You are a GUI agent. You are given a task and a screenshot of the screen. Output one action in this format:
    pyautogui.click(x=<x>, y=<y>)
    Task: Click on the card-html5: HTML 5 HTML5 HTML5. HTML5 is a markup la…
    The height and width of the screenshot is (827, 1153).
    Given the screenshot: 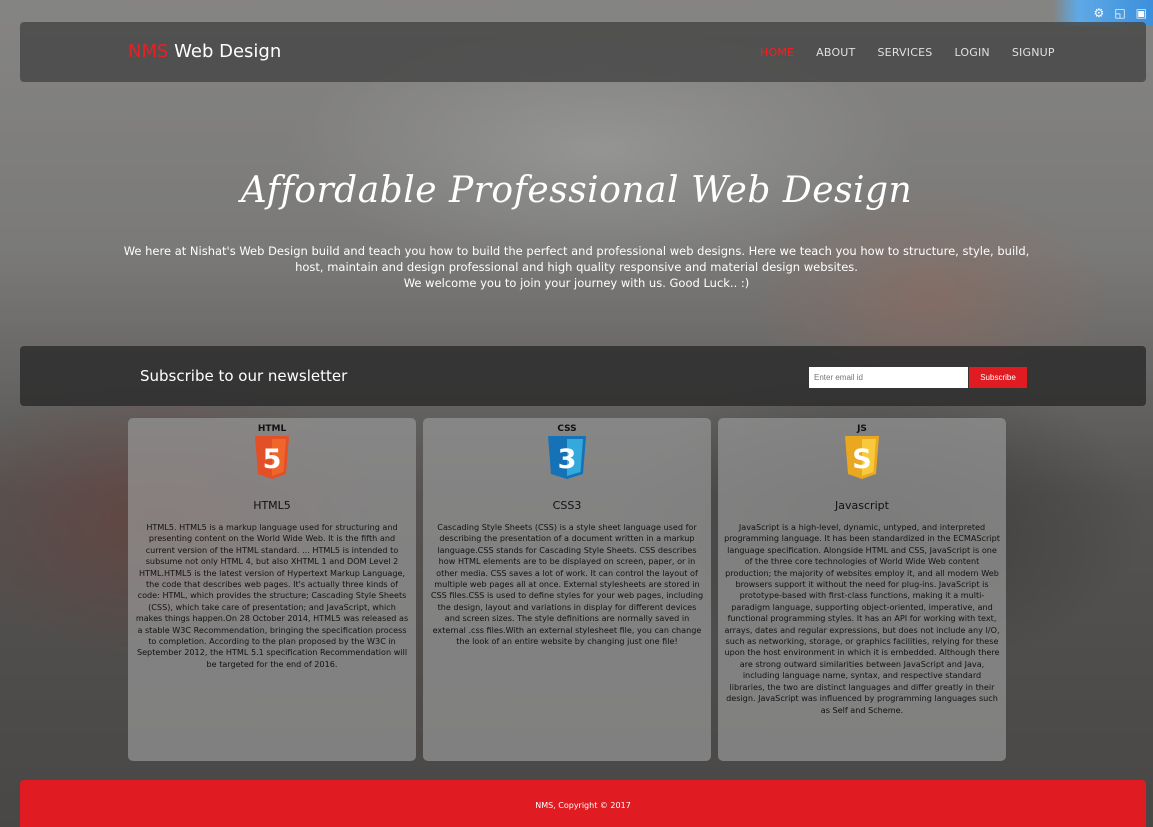 What is the action you would take?
    pyautogui.click(x=272, y=589)
    